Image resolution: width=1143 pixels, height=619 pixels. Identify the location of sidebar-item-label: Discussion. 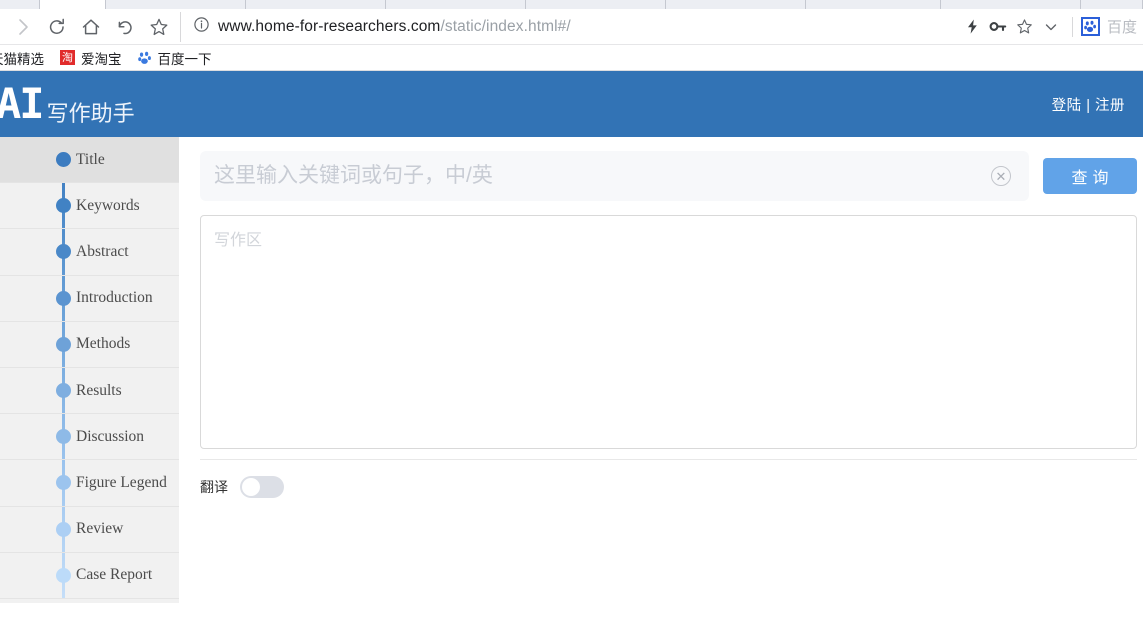
(110, 436).